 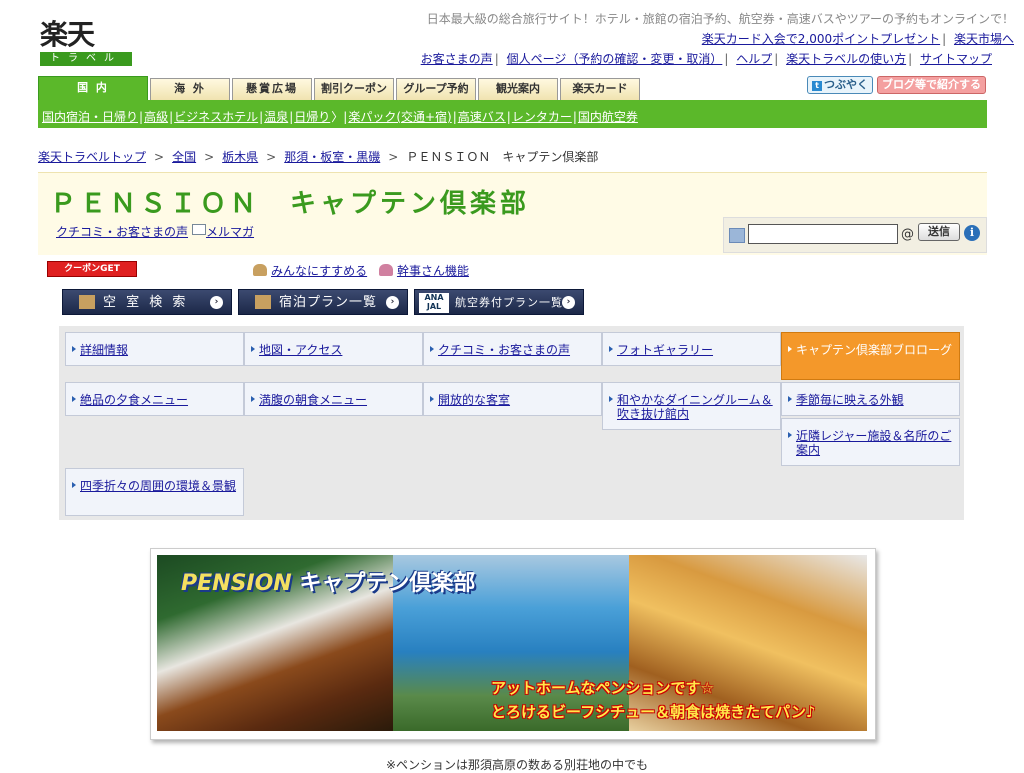 What do you see at coordinates (319, 271) in the screenshot?
I see `recommend-link: みんなにすすめる` at bounding box center [319, 271].